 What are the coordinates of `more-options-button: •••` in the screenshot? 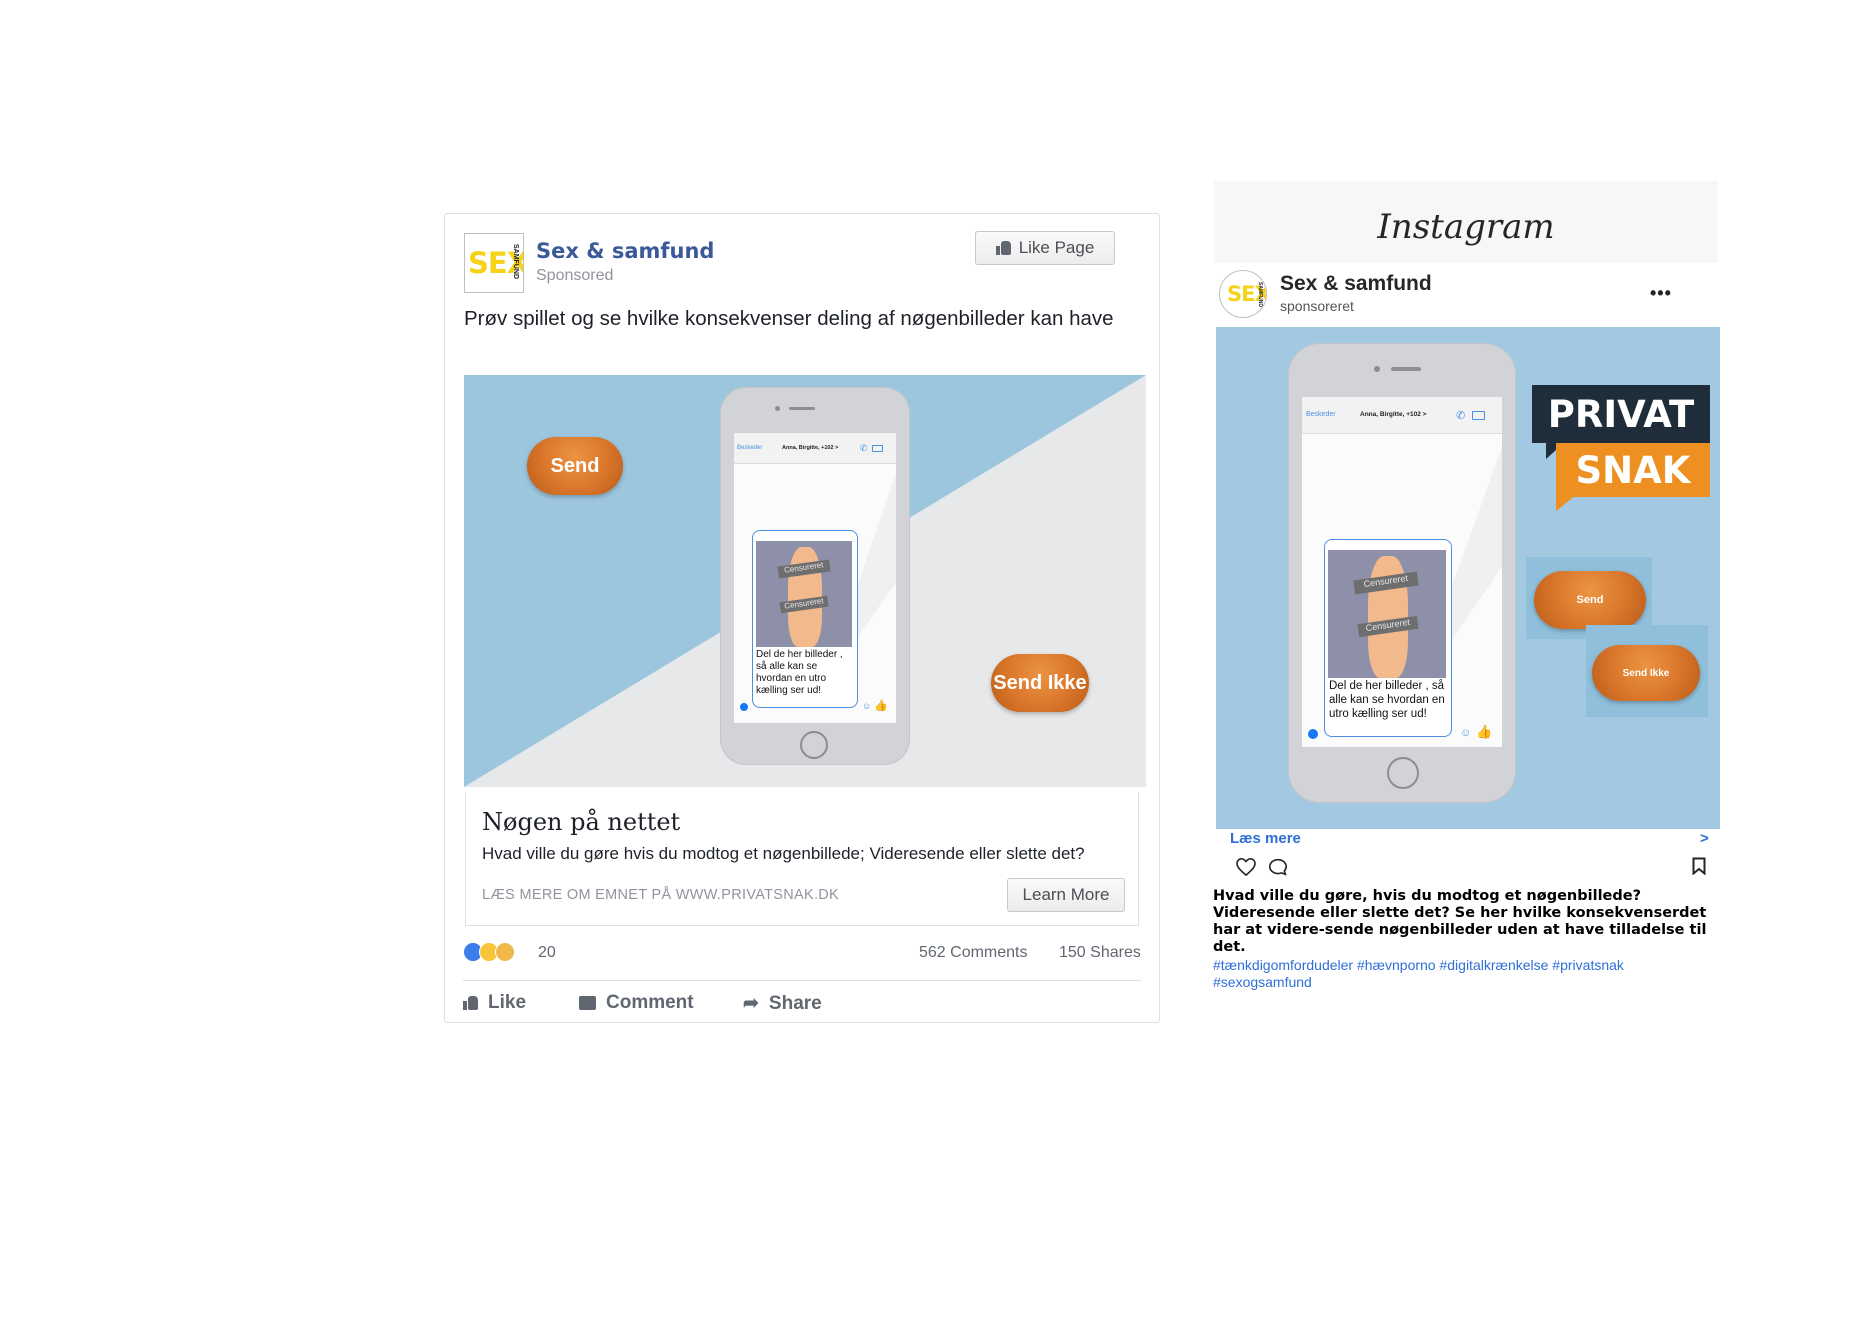 It's located at (1661, 293).